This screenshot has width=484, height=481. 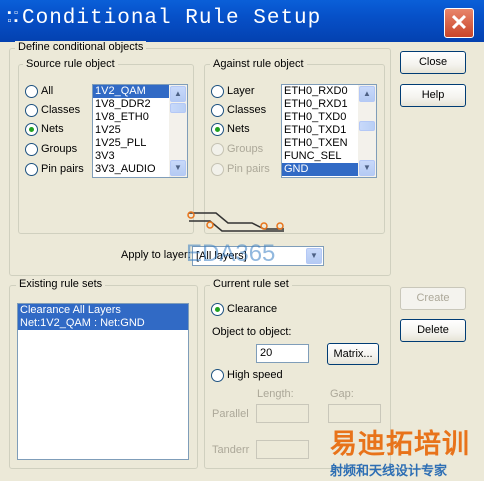 What do you see at coordinates (389, 470) in the screenshot?
I see `cn-sub-watermark: 射频和天线设计专家` at bounding box center [389, 470].